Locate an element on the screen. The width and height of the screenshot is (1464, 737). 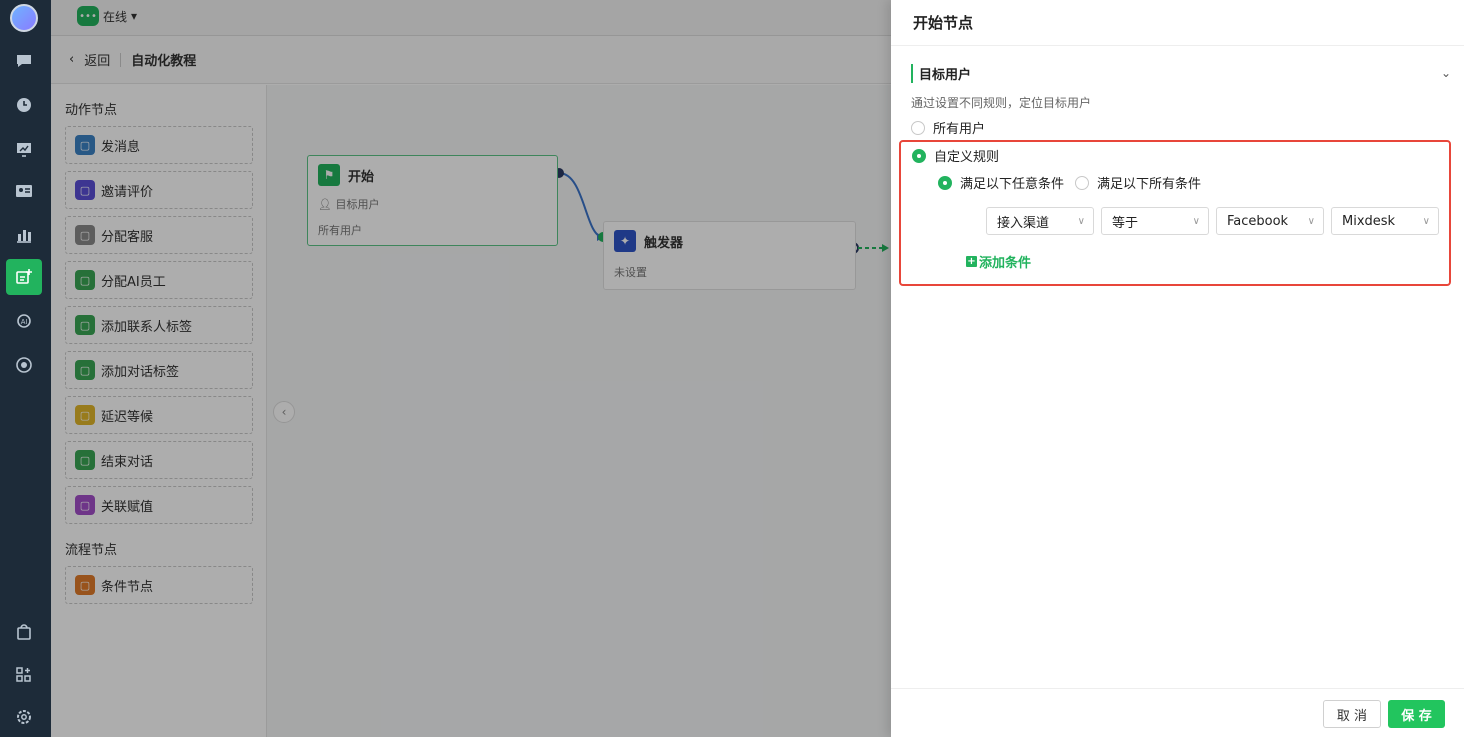
ai-icon: AI is located at coordinates (24, 321).